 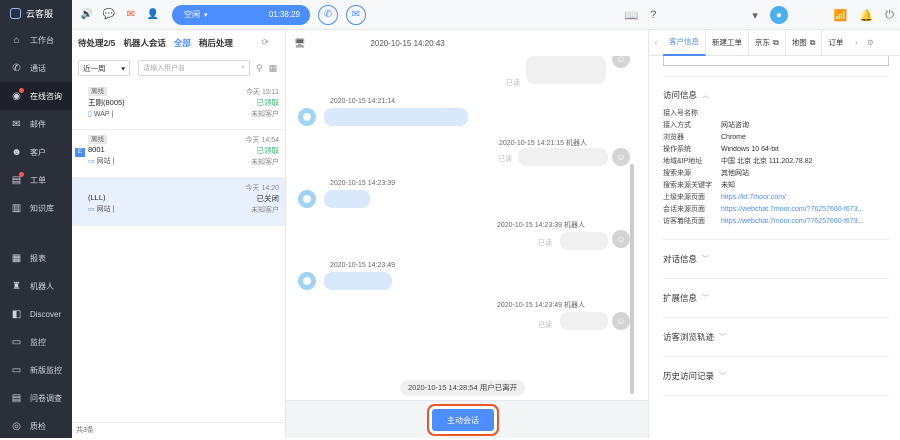 I want to click on tab-new-ticket: 新建工单, so click(x=727, y=42).